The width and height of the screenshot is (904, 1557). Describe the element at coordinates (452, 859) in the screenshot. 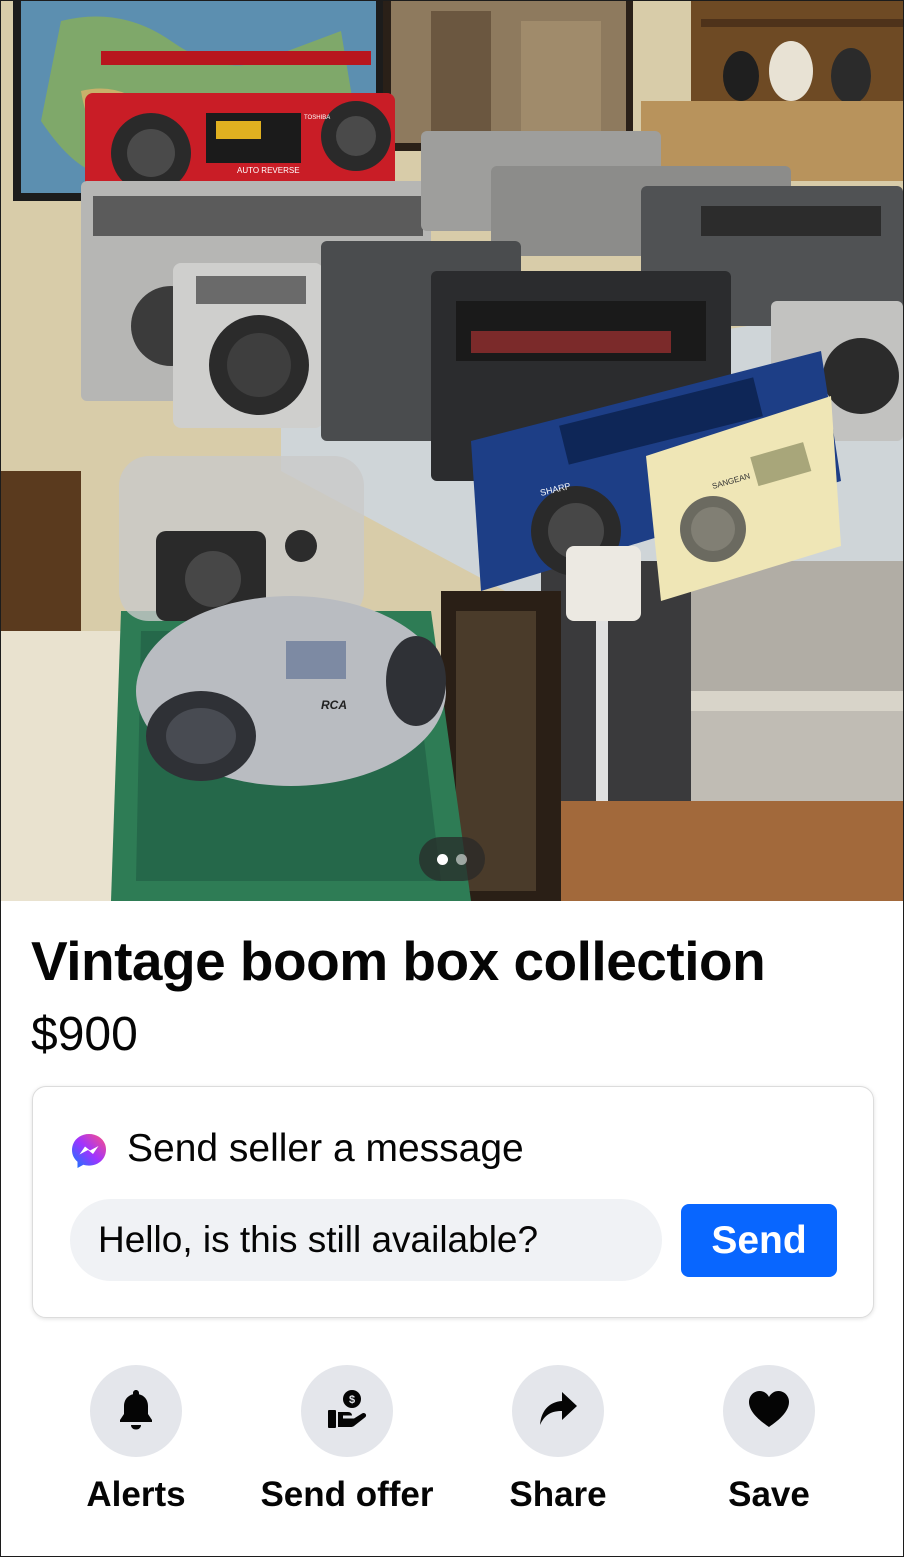

I see `photo-carousel-indicator` at that location.